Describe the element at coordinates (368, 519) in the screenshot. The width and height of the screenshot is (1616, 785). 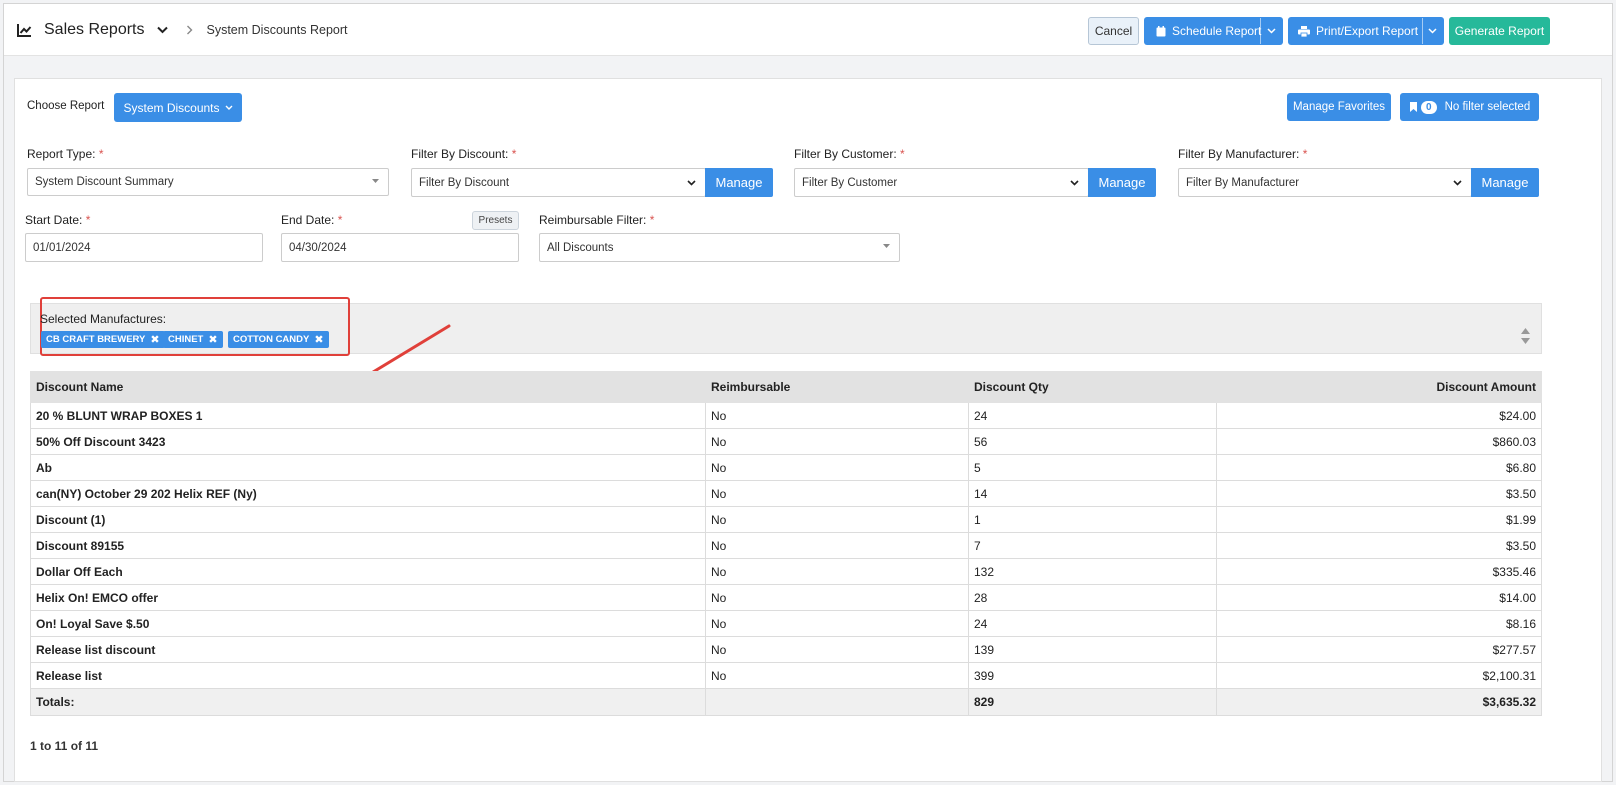
I see `cell-discount-name: Discount (1)` at that location.